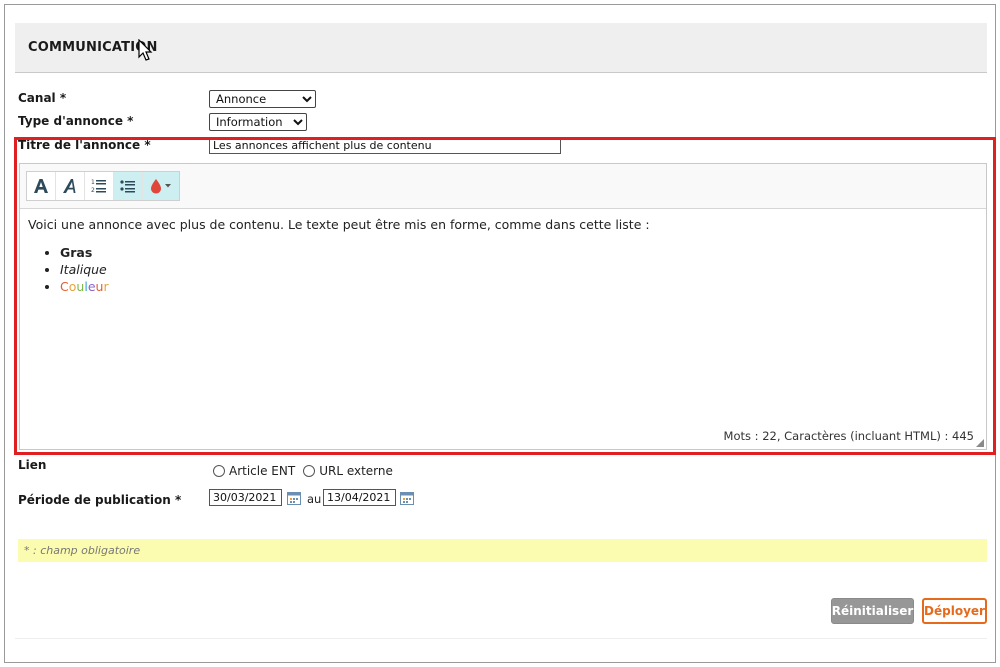 Image resolution: width=1000 pixels, height=667 pixels. What do you see at coordinates (245, 497) in the screenshot?
I see `publication-start-input` at bounding box center [245, 497].